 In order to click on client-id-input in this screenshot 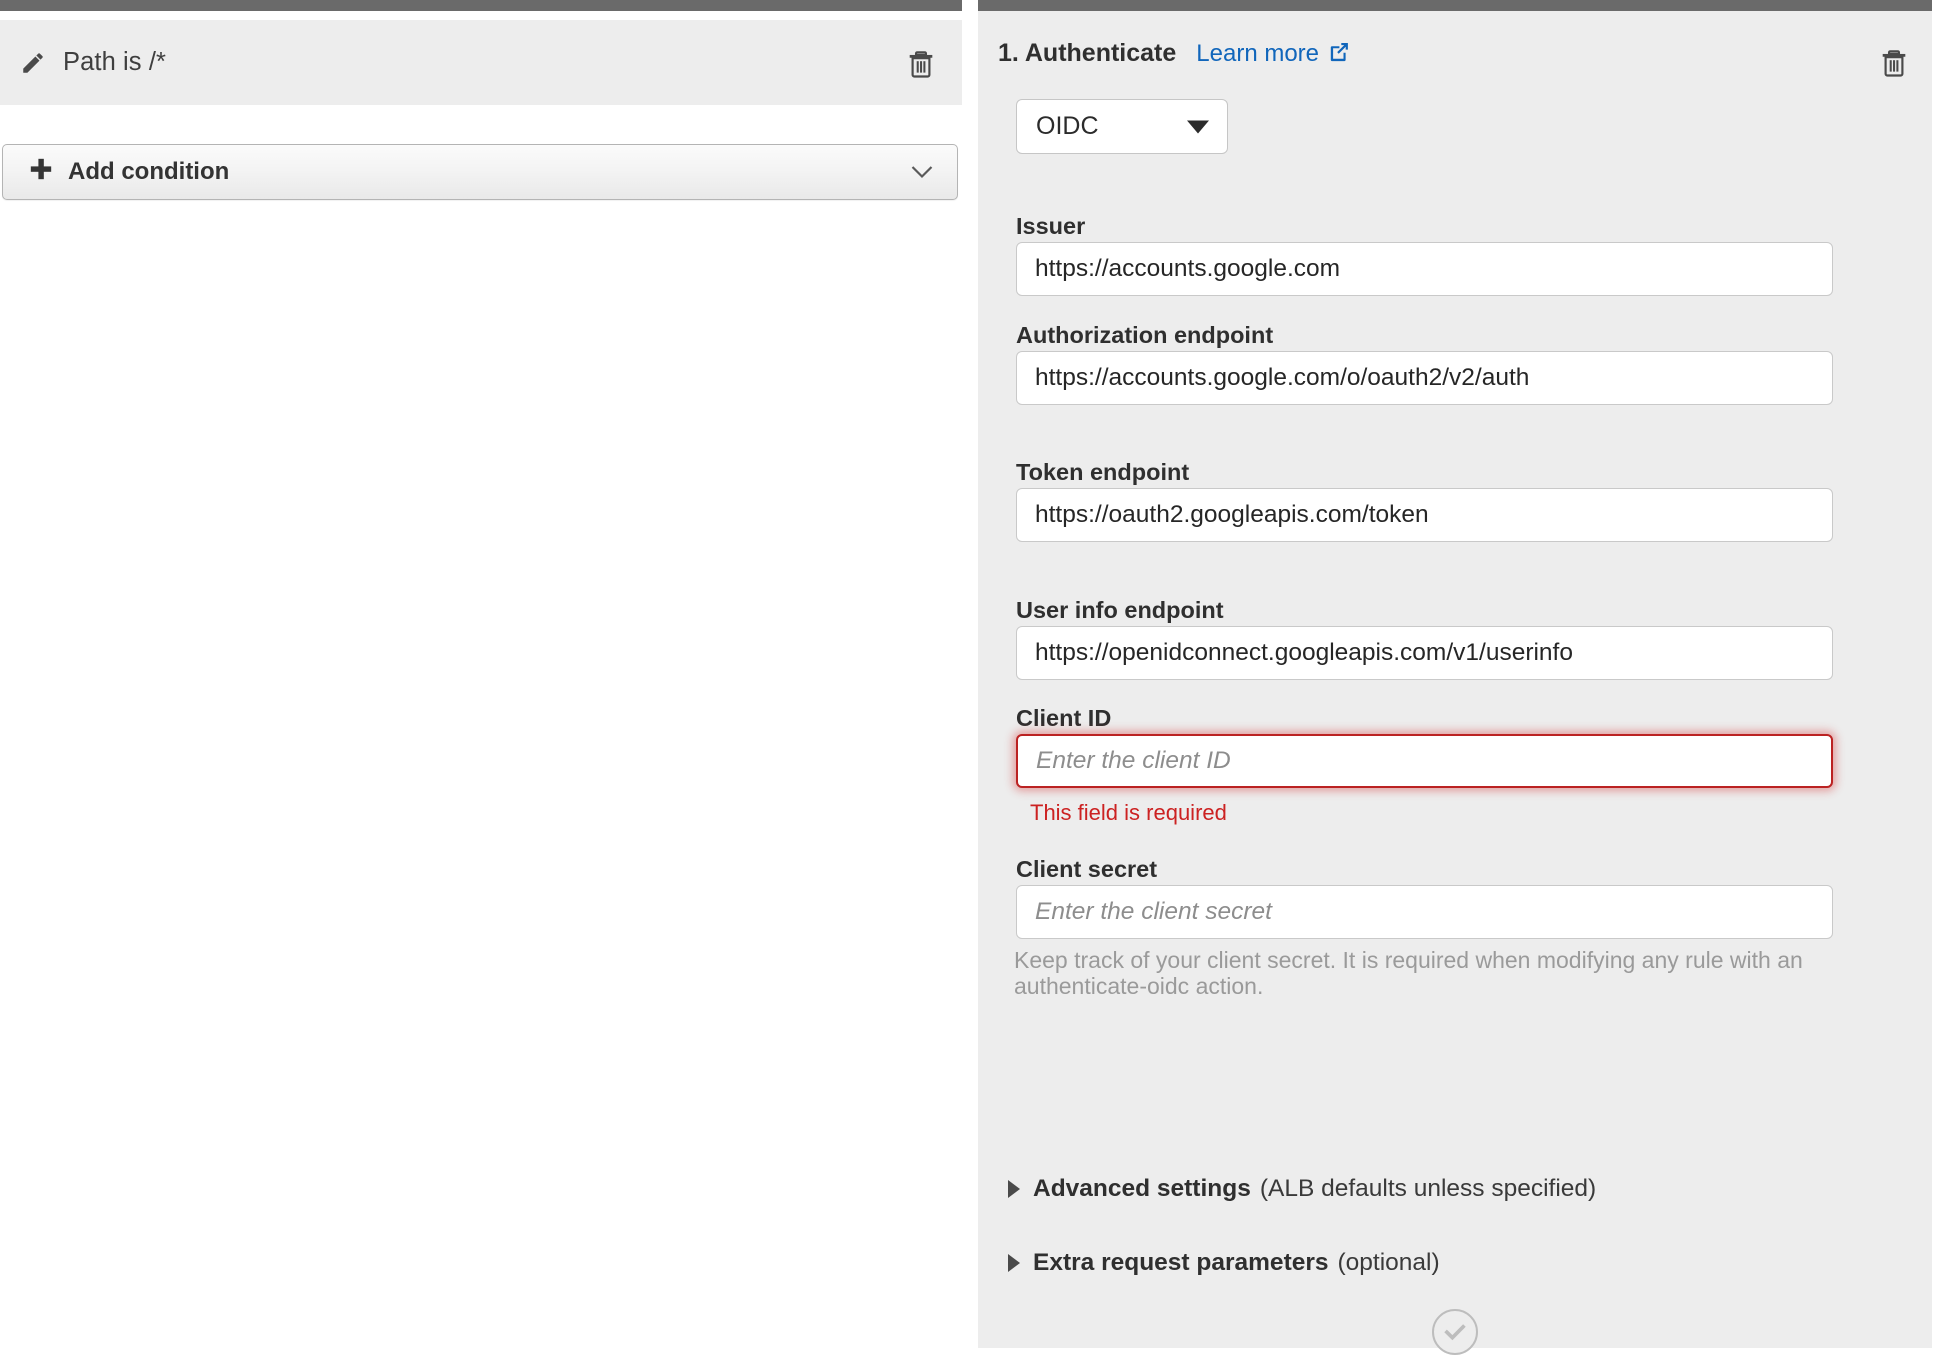, I will do `click(1424, 761)`.